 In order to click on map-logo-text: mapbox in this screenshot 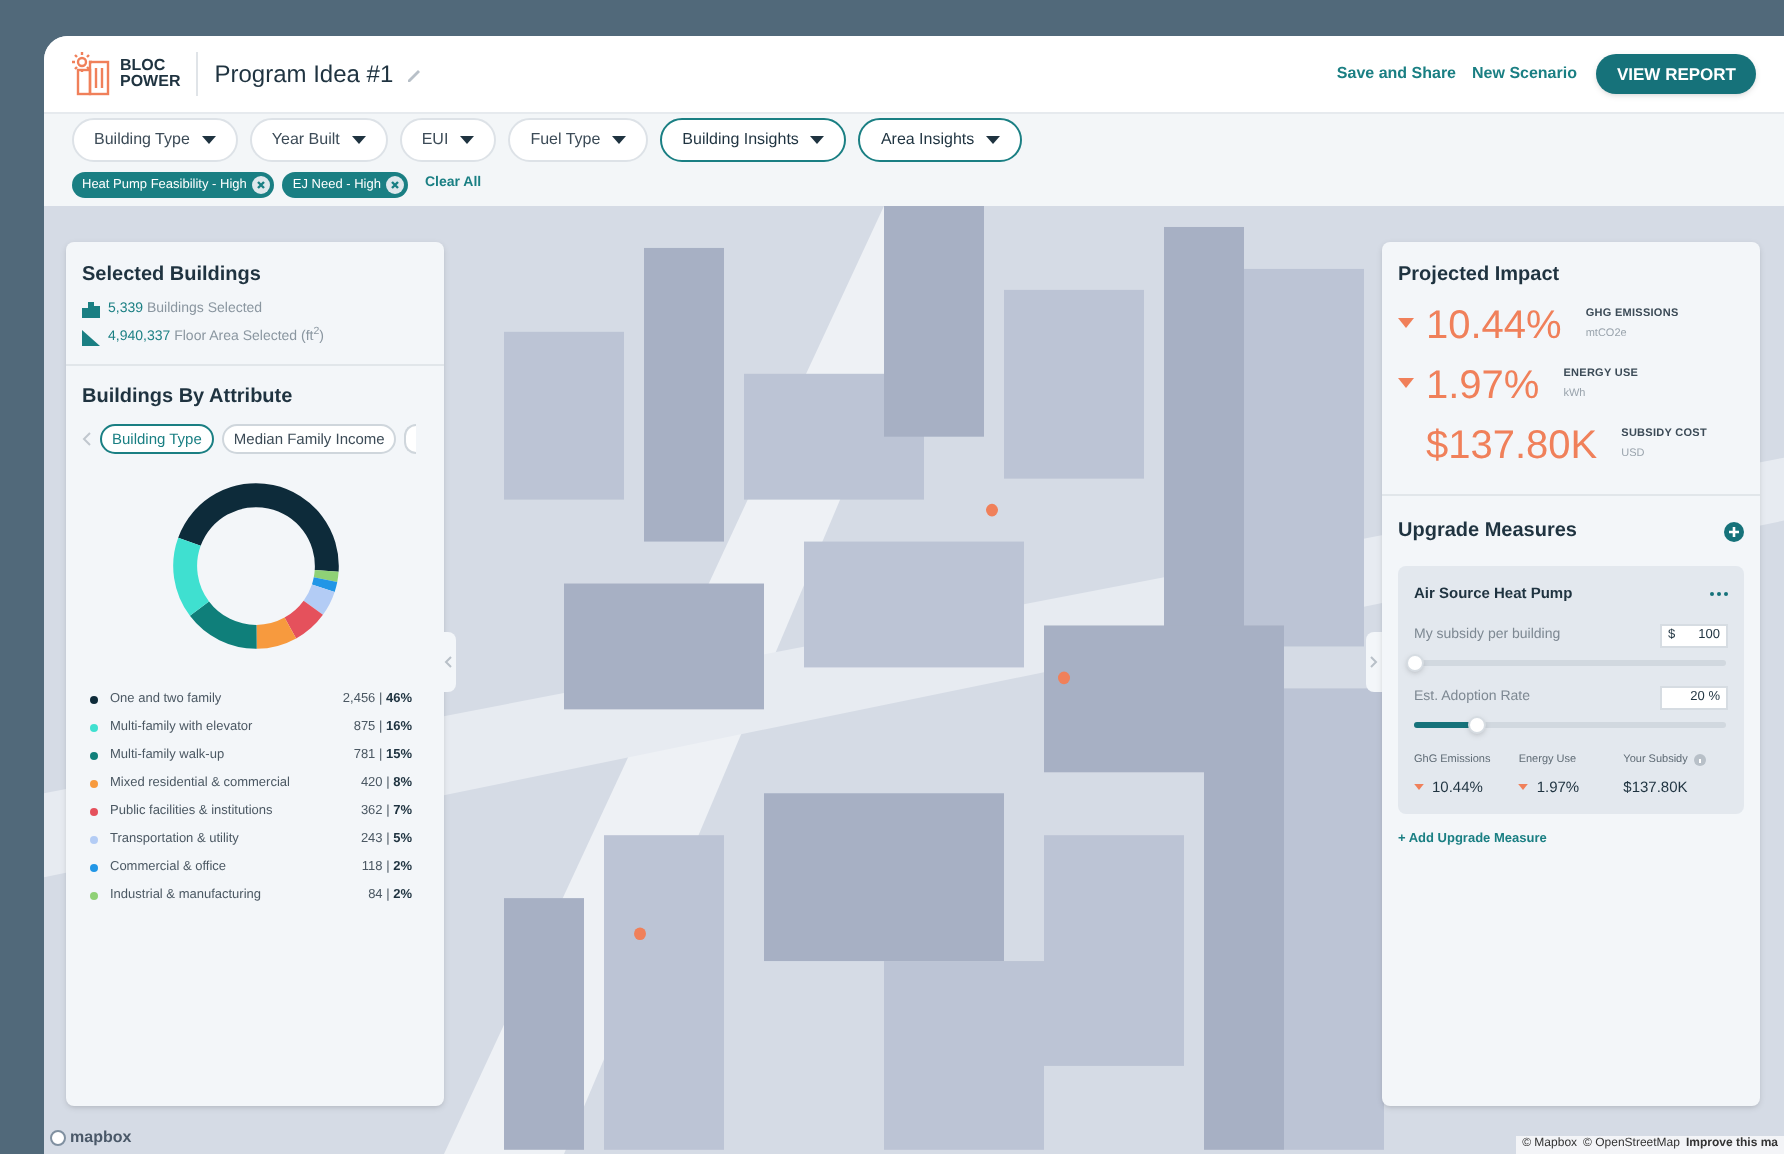, I will do `click(101, 1138)`.